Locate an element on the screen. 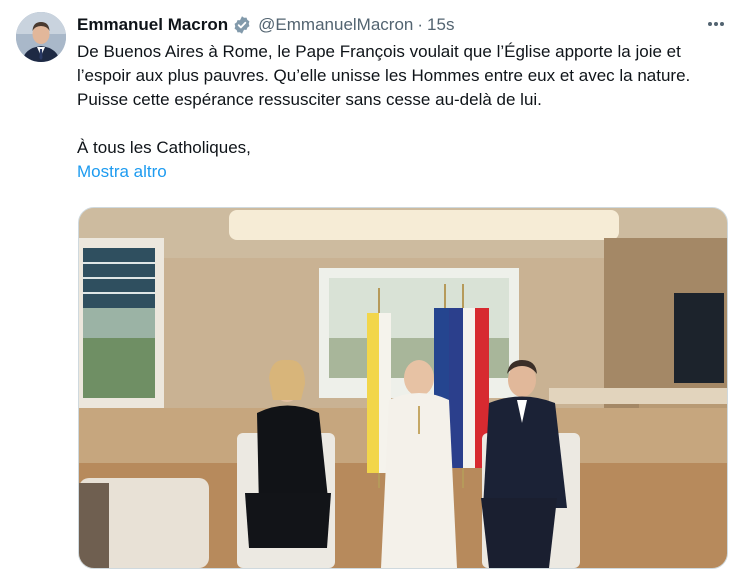  tweet-text-paragraph-2: À tous les Catholiques, is located at coordinates (164, 147).